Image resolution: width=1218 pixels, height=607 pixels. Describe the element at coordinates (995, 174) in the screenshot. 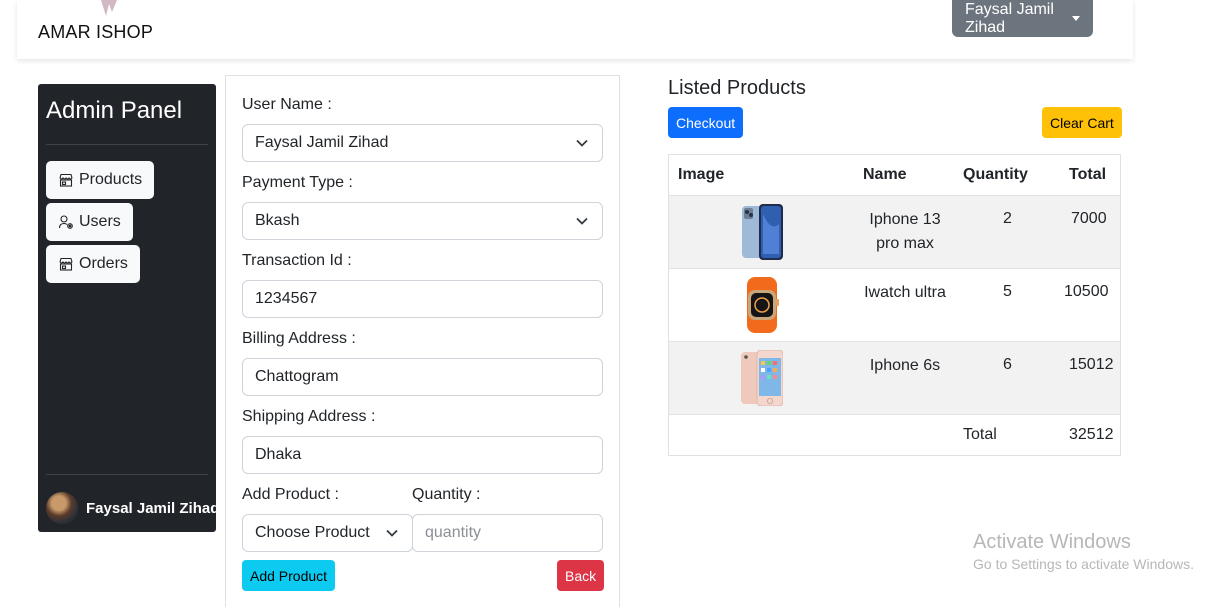

I see `column-header-quantity: Quantity` at that location.